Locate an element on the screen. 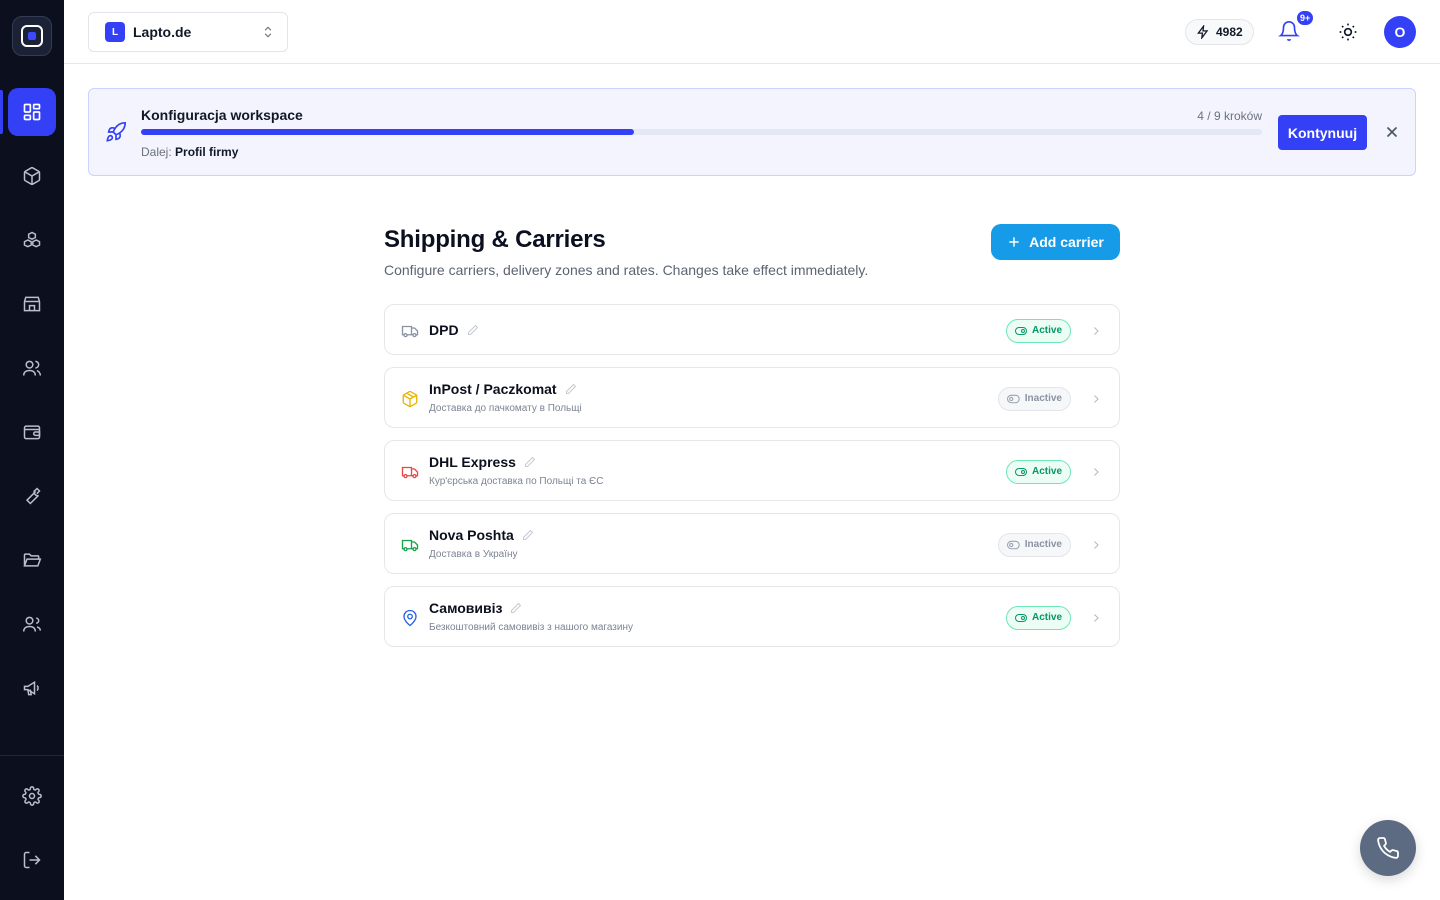  carrier-name-row: InPost / Paczkomat is located at coordinates (503, 389).